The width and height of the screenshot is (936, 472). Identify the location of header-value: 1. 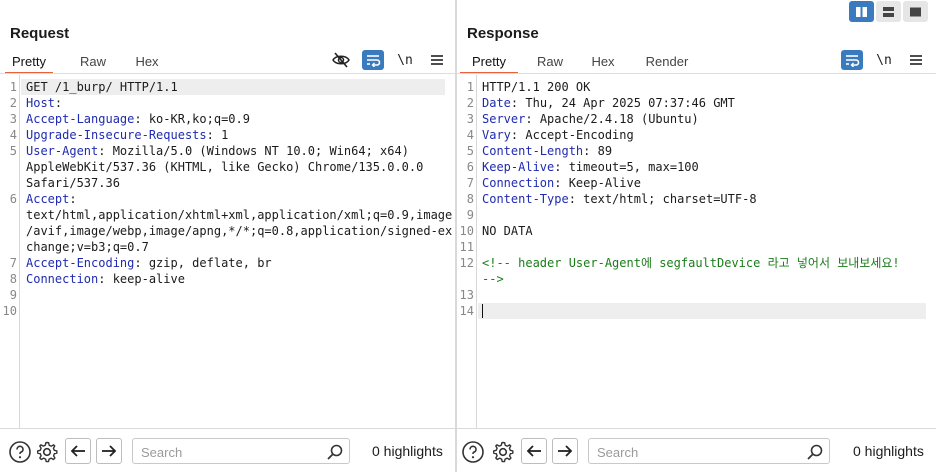
(221, 135).